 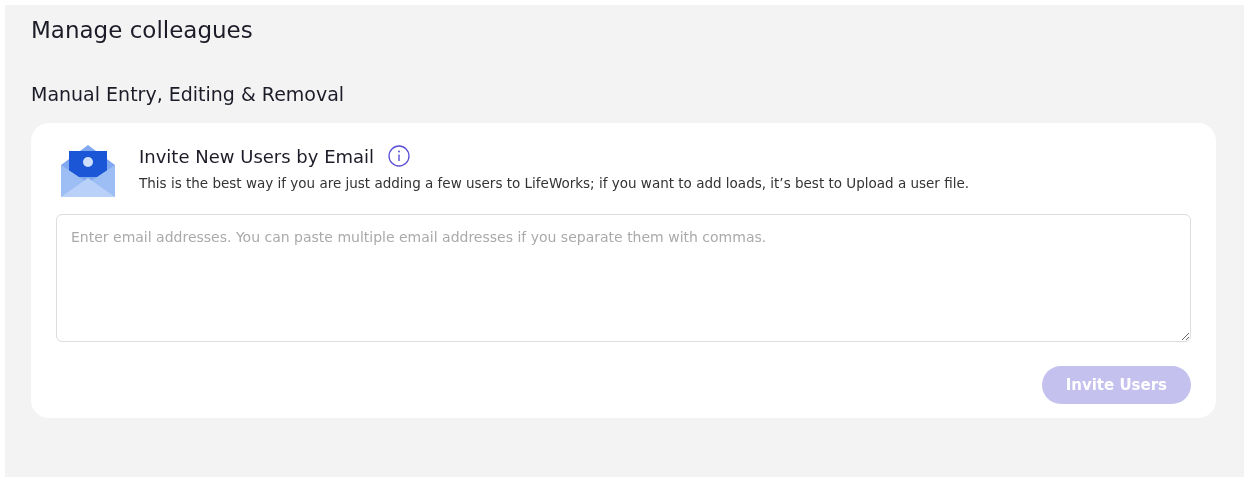 What do you see at coordinates (142, 31) in the screenshot?
I see `page-title: Manage colleagues` at bounding box center [142, 31].